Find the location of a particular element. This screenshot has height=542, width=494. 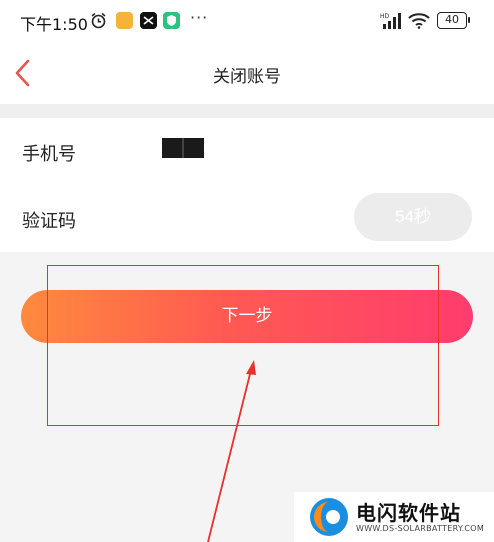

status-bar: 下午1:50 ··· HD 40 is located at coordinates (247, 21).